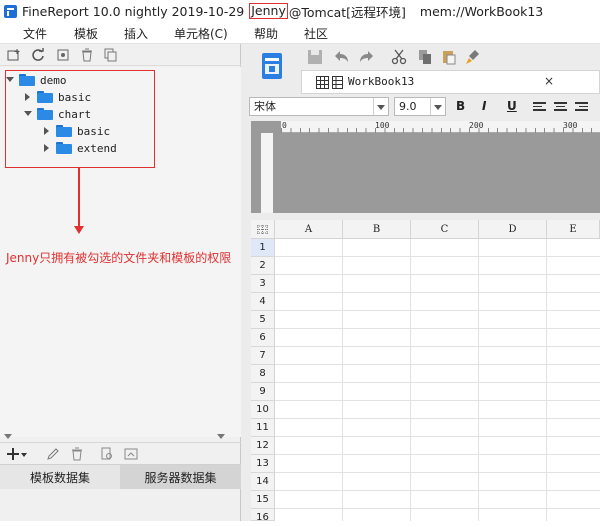 The width and height of the screenshot is (600, 527). What do you see at coordinates (481, 11) in the screenshot?
I see `workbook-path: mem://WorkBook13` at bounding box center [481, 11].